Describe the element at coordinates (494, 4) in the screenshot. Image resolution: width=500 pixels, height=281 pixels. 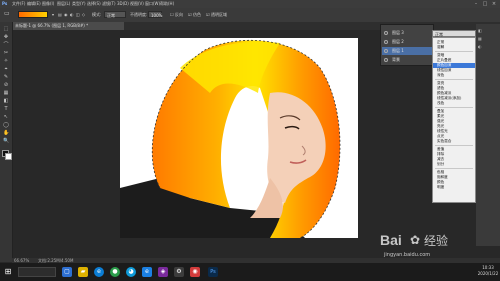
I see `close-button: ×` at that location.